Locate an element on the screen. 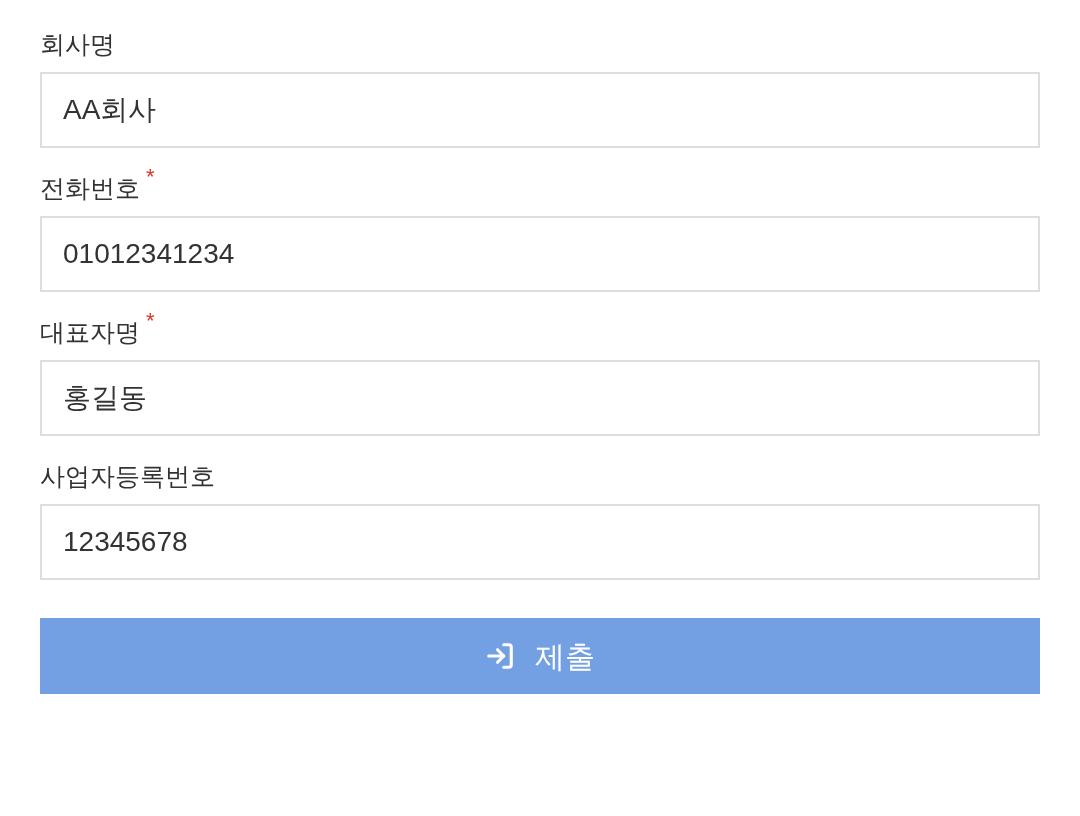 Image resolution: width=1080 pixels, height=816 pixels. input-field: 홍길동 is located at coordinates (540, 398).